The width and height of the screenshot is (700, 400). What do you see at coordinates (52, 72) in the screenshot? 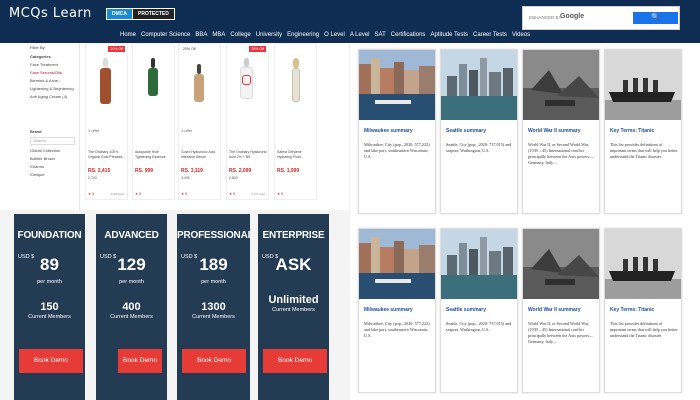
I see `filter-option: Face Serums/Oils` at bounding box center [52, 72].